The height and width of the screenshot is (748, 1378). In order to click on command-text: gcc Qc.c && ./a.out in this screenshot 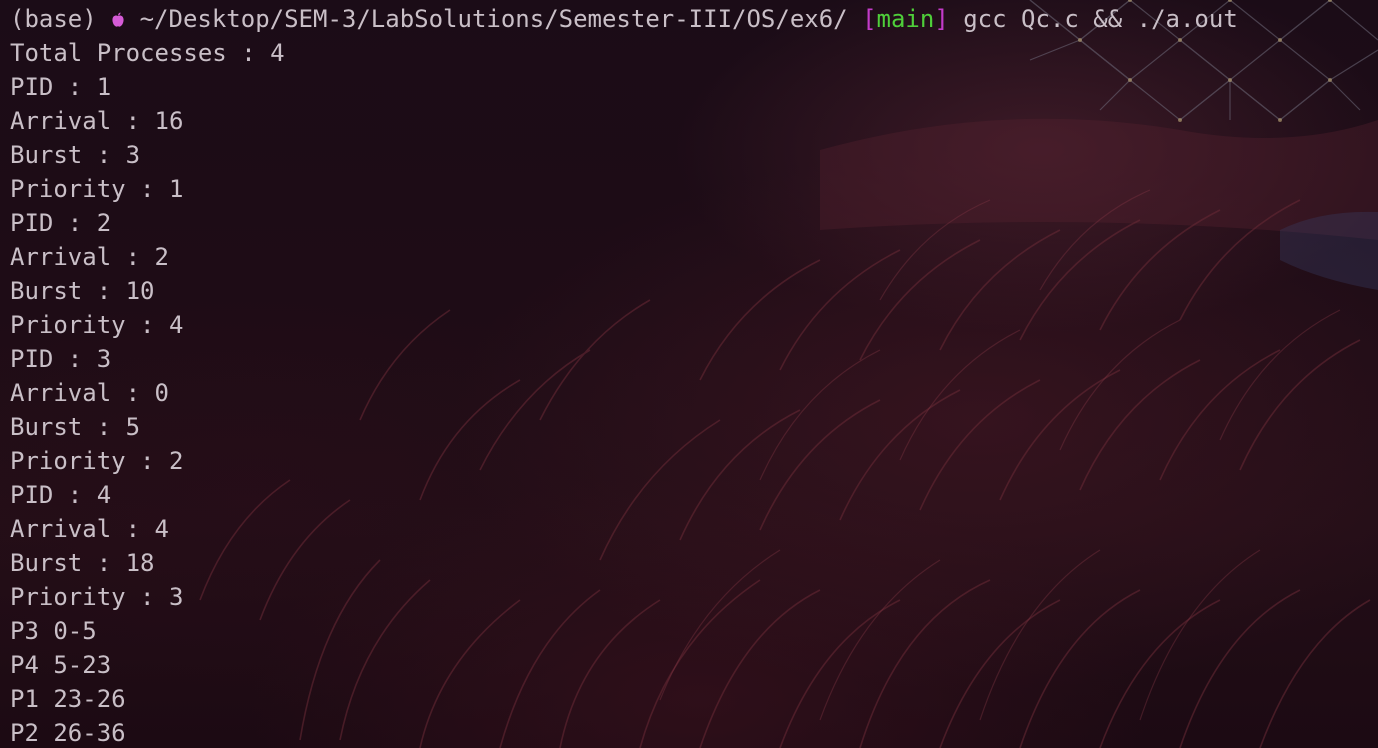, I will do `click(1100, 19)`.